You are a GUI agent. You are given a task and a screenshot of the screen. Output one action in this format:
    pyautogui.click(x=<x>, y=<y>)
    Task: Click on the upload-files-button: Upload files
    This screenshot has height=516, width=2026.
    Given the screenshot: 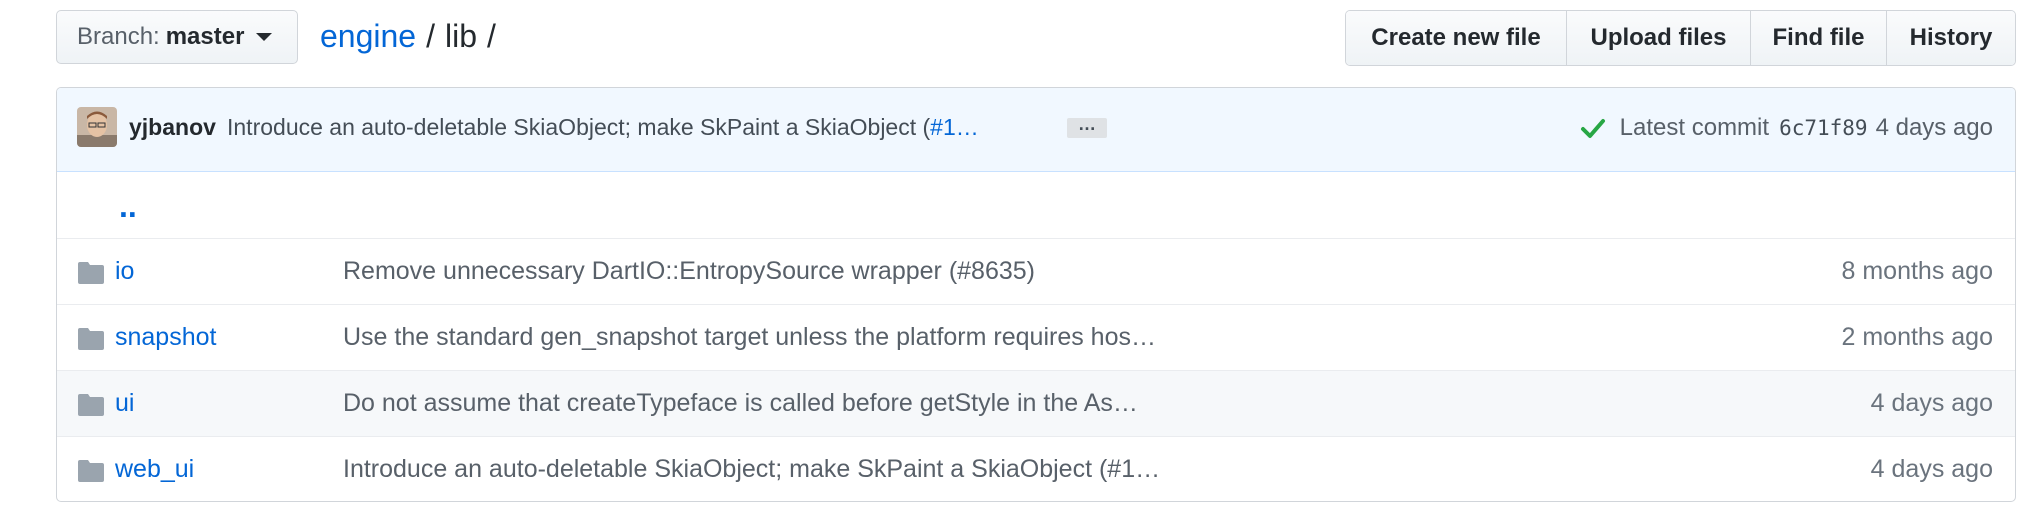 What is the action you would take?
    pyautogui.click(x=1658, y=38)
    